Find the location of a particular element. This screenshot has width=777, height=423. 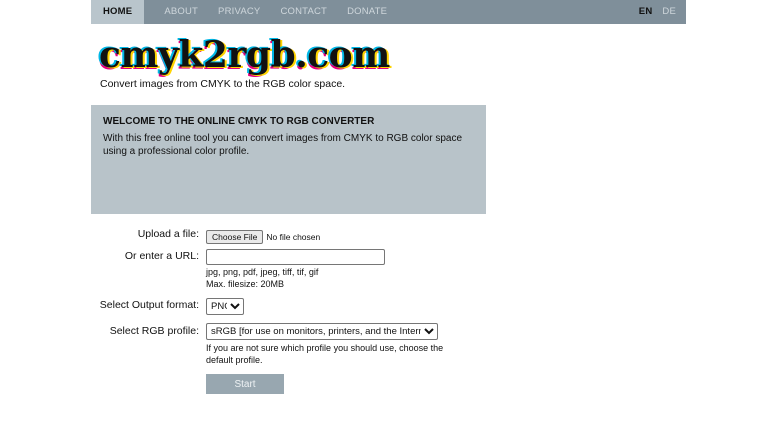

url-input is located at coordinates (295, 257).